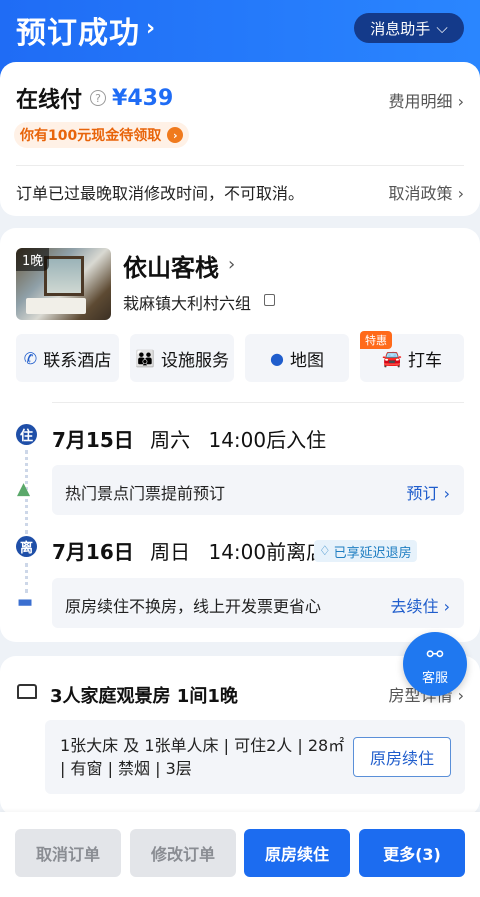  What do you see at coordinates (442, 28) in the screenshot?
I see `chevron-down-icon: ⌵` at bounding box center [442, 28].